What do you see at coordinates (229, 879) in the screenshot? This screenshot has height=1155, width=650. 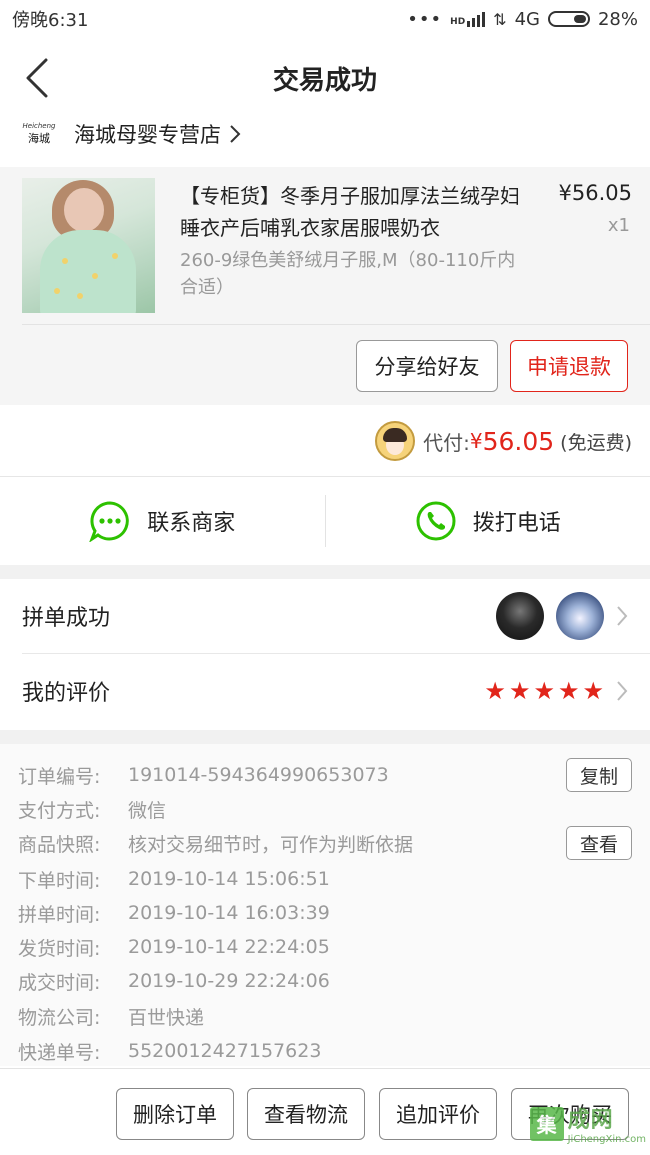 I see `order-time: 2019-10-14 15:06:51` at bounding box center [229, 879].